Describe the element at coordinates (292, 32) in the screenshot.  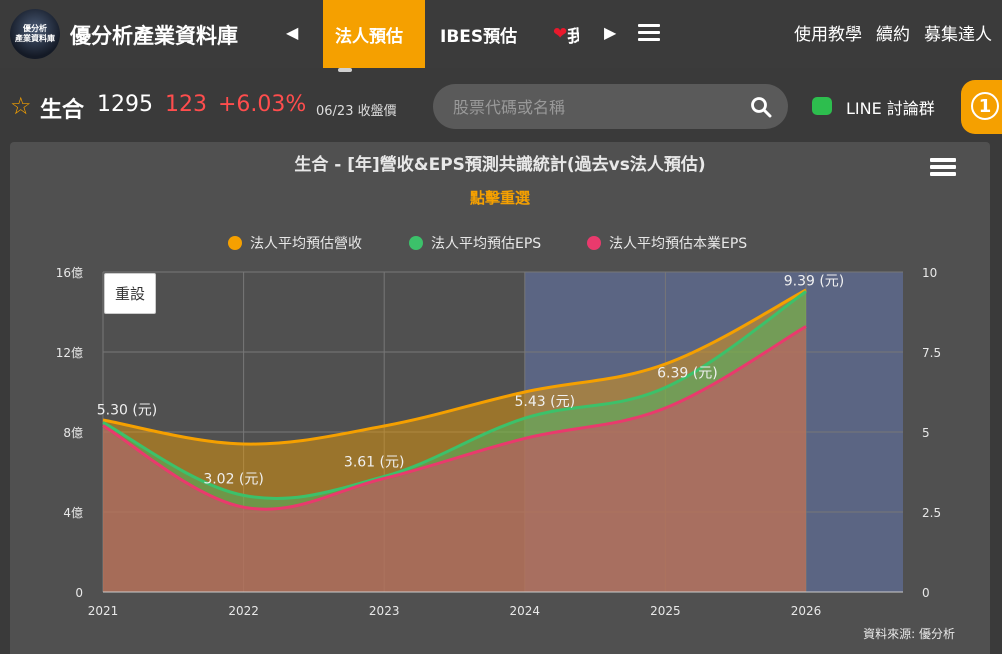
I see `nav-prev-icon: ◀` at that location.